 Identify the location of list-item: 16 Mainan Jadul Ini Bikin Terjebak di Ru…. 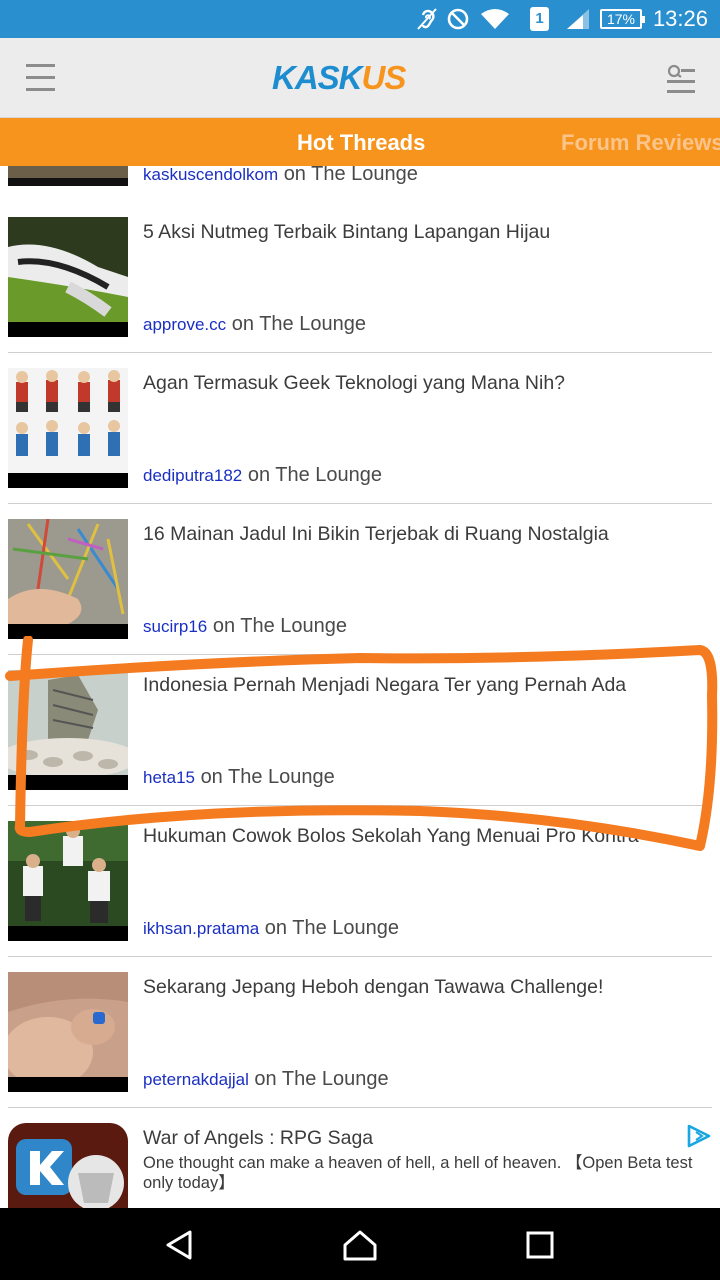
(360, 579).